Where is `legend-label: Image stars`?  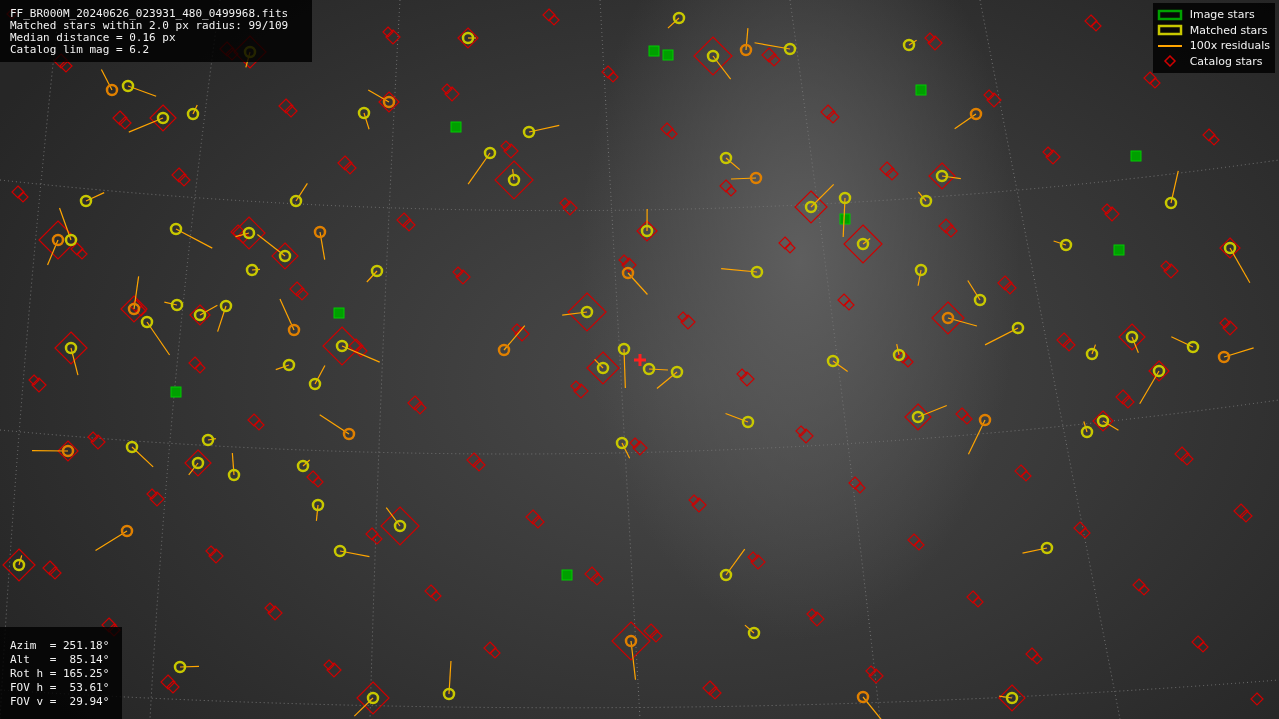 legend-label: Image stars is located at coordinates (1222, 15).